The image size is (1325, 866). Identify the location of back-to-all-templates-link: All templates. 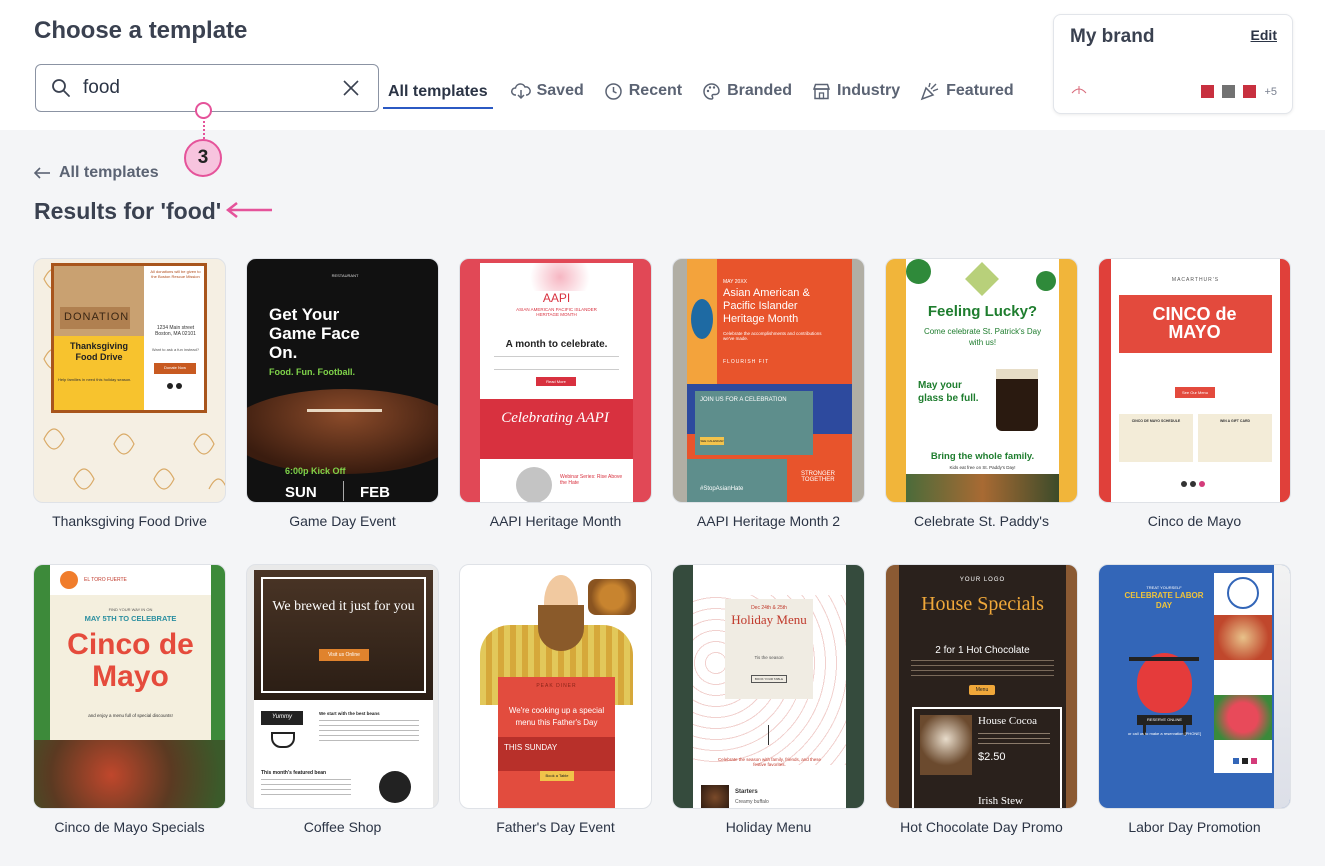
(96, 173).